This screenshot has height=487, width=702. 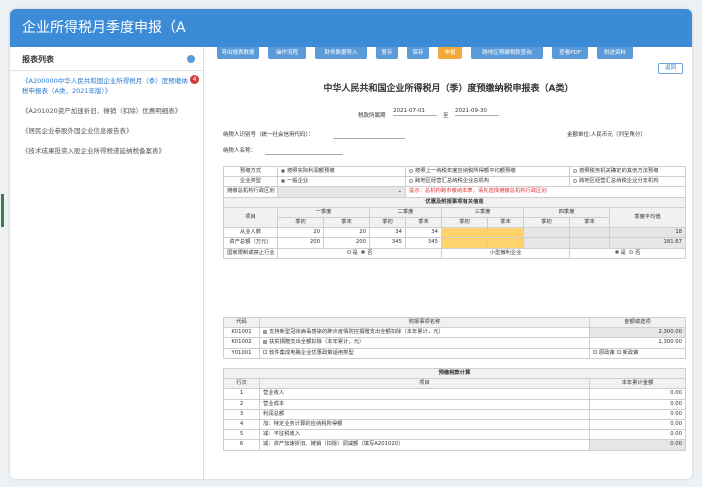 I want to click on enterprise-opt-3: 跨地区经营汇总纳税企业分支机构, so click(x=628, y=182).